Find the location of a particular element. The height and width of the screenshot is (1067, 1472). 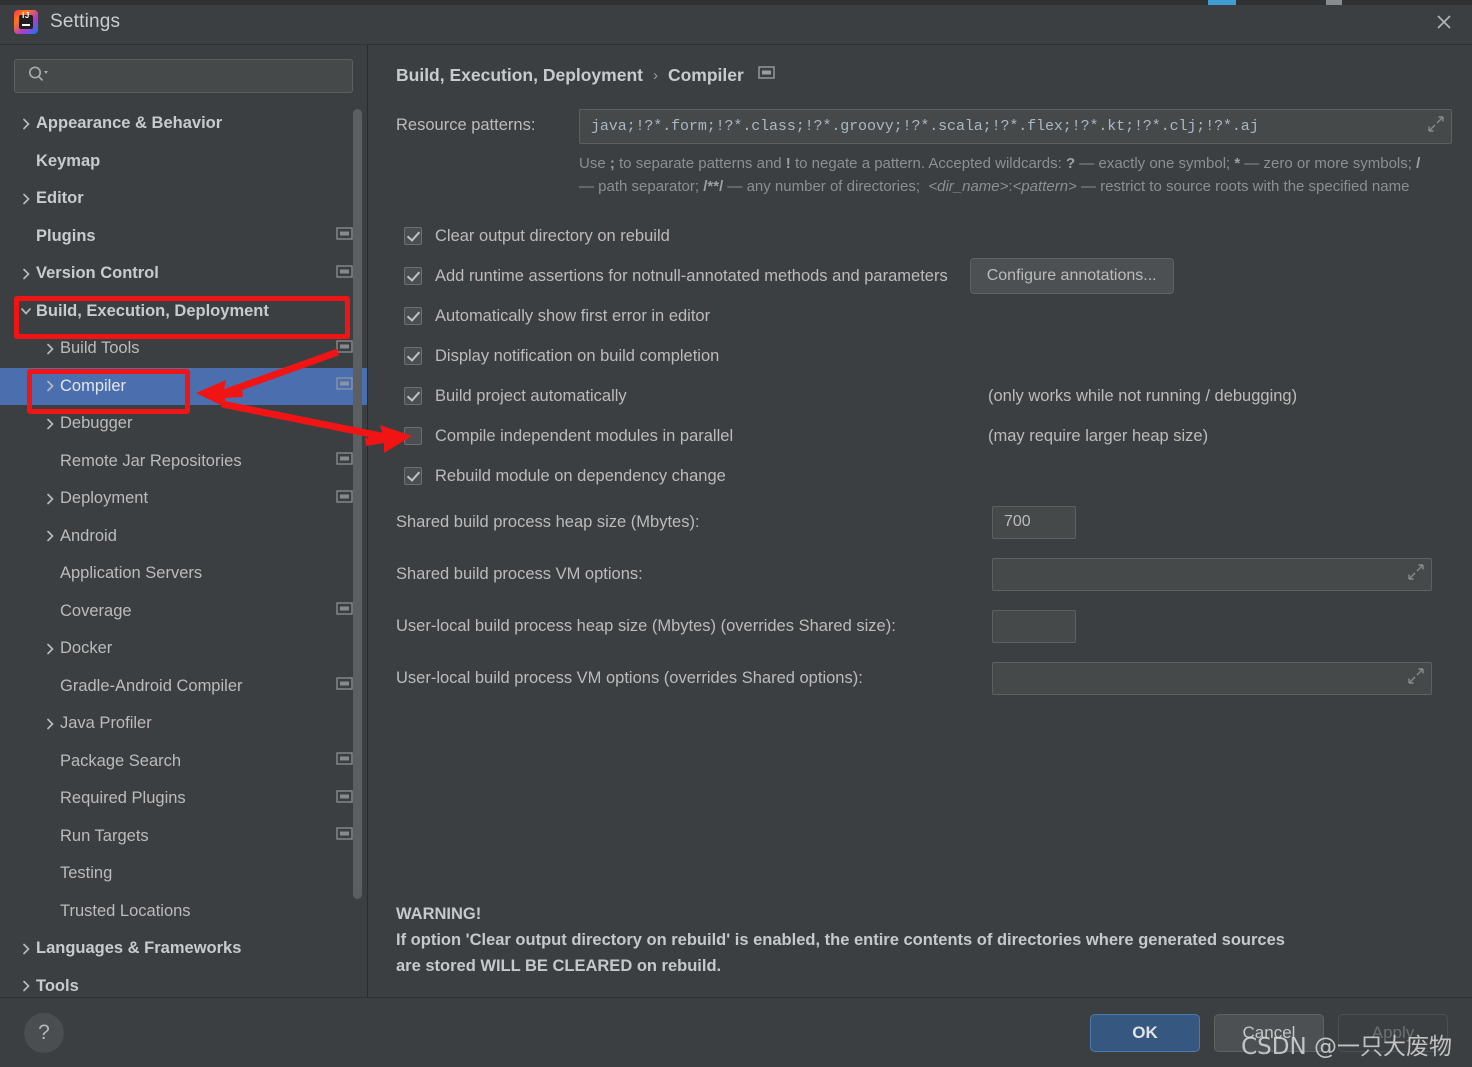

sidebar-item-deployment: Deployment is located at coordinates (183, 499).